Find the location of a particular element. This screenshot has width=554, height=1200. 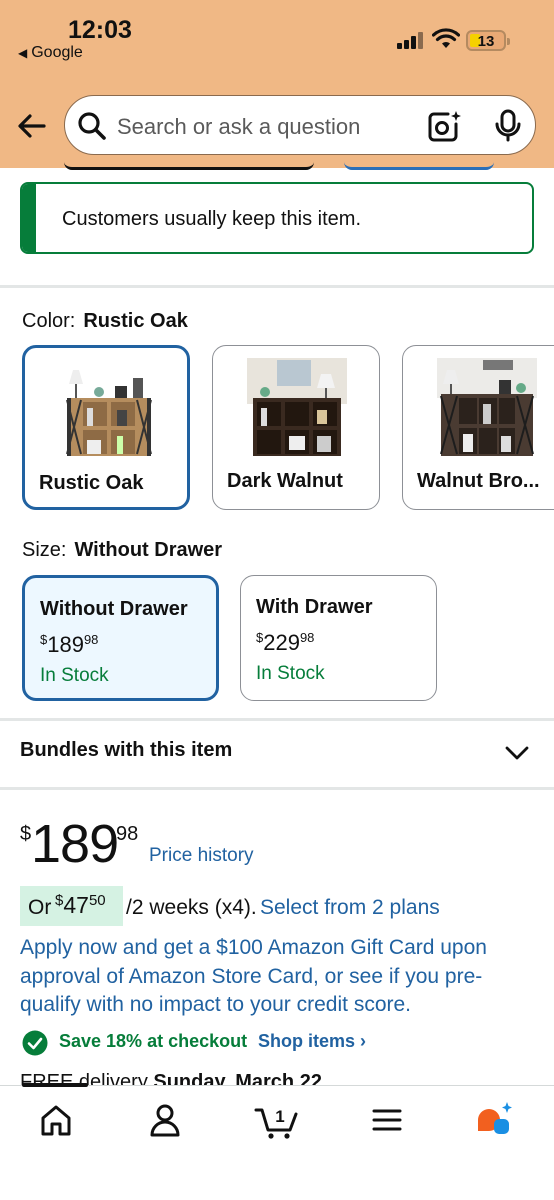

price-history-link: Price history is located at coordinates (201, 856).